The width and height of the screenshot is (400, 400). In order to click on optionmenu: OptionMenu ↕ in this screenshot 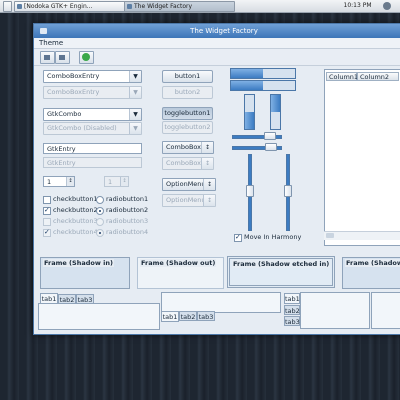, I will do `click(189, 184)`.